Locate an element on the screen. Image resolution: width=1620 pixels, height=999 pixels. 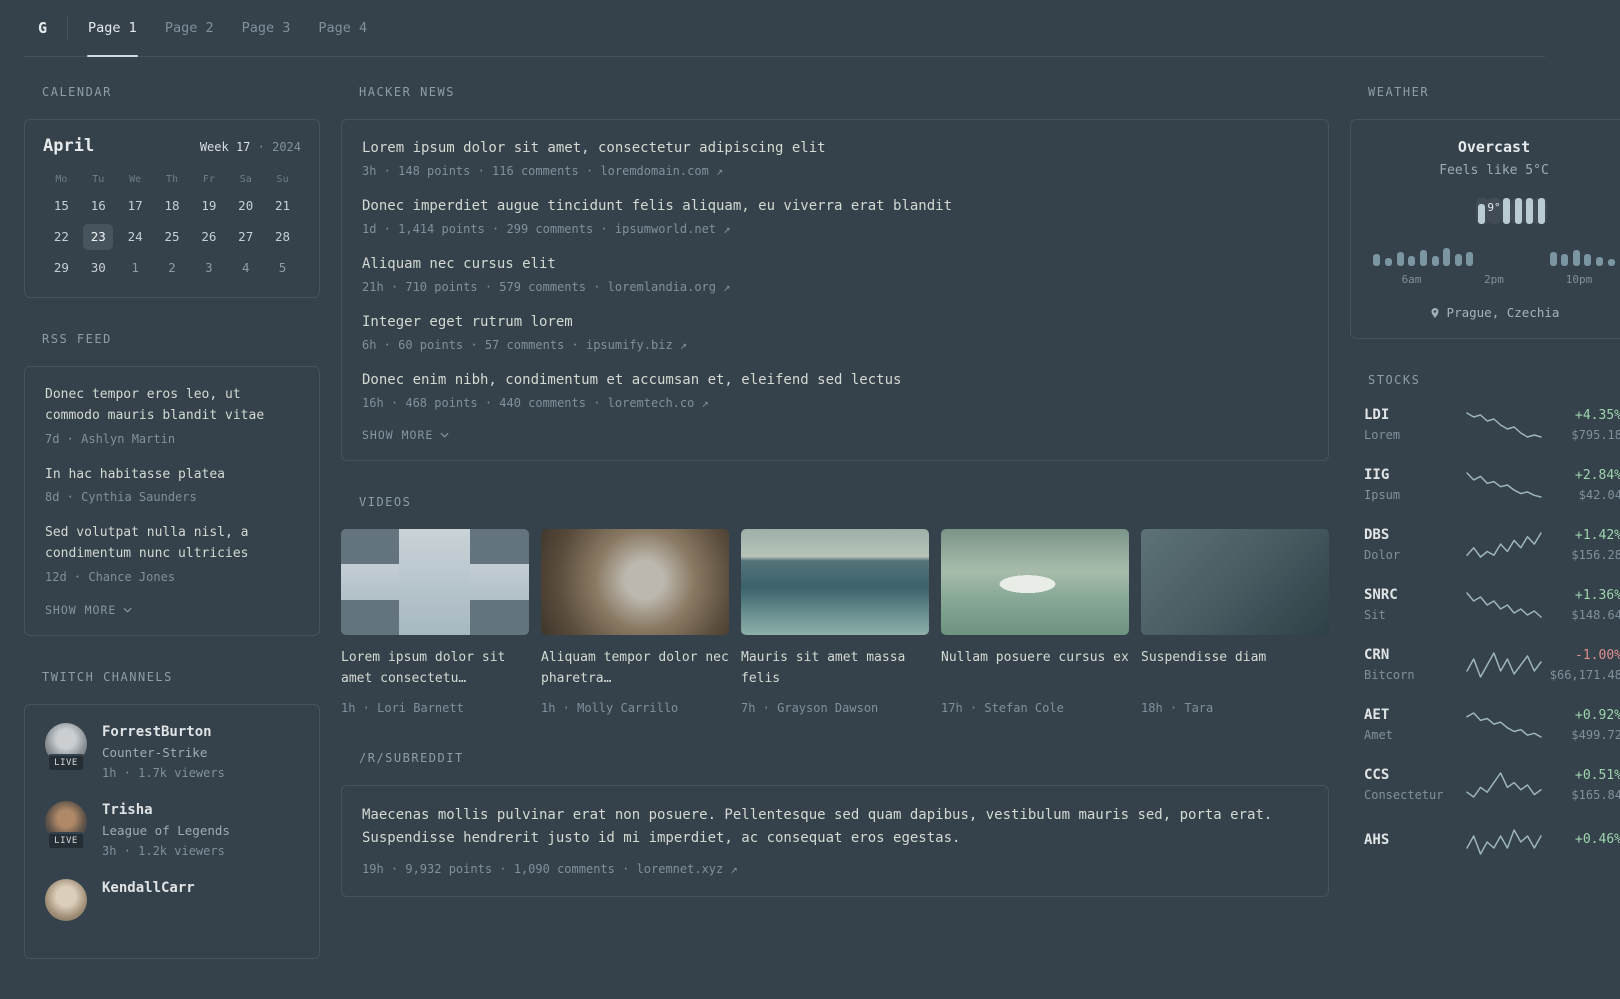
page-tab: Page 4 is located at coordinates (342, 28).